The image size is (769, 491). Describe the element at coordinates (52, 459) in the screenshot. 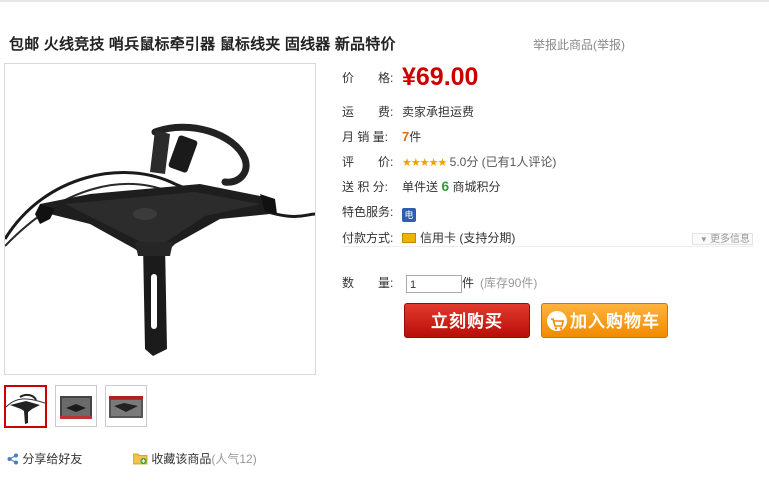

I see `share-label: 分享给好友` at that location.